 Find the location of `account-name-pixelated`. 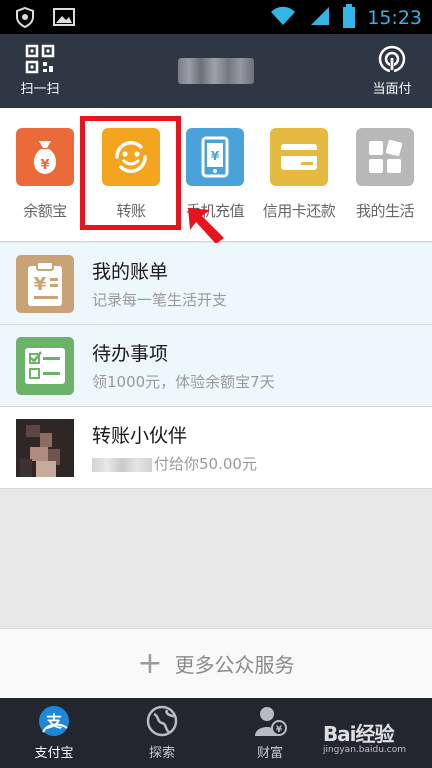

account-name-pixelated is located at coordinates (216, 71).